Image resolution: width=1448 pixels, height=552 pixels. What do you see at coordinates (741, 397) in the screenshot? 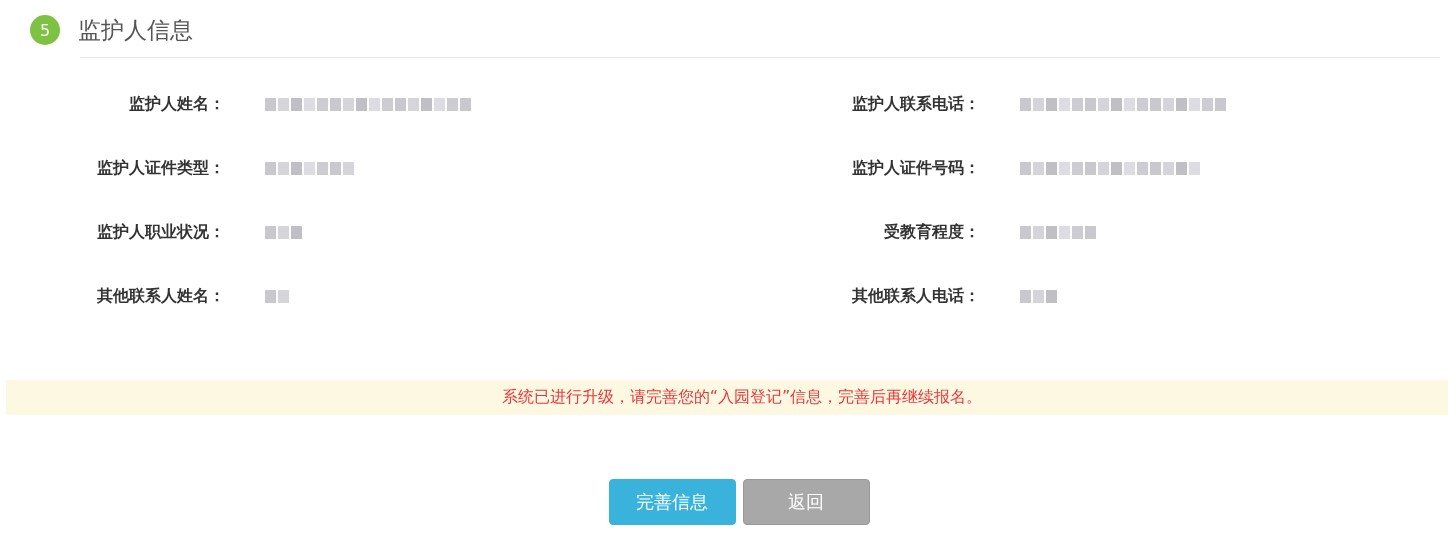
I see `notice-text: 系统已进行升级，请完善您的“入园登记”信息，完善后再继续报名。` at bounding box center [741, 397].